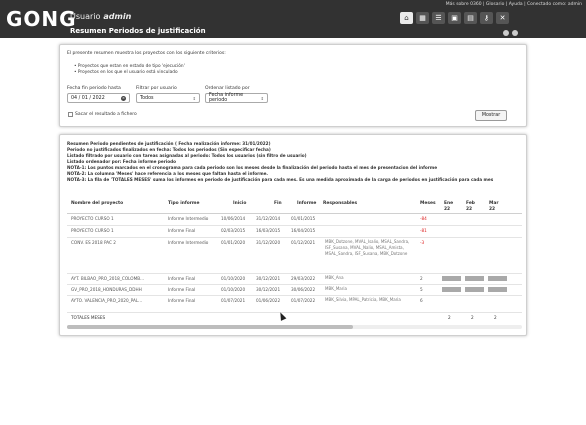 The height and width of the screenshot is (425, 586). I want to click on briefcase-icon: ▣, so click(454, 18).